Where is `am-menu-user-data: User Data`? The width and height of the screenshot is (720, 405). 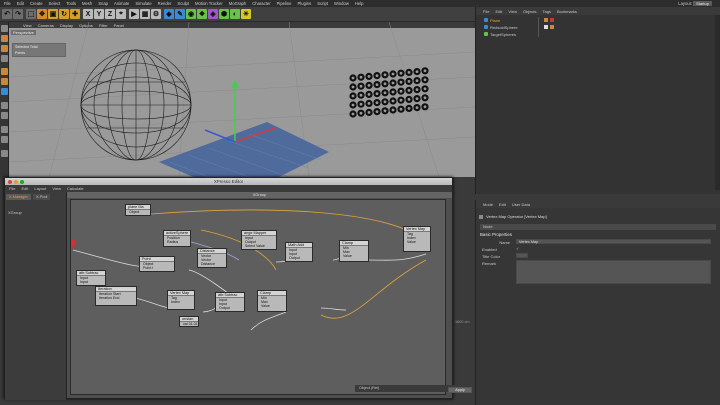
am-menu-user-data: User Data is located at coordinates (521, 204).